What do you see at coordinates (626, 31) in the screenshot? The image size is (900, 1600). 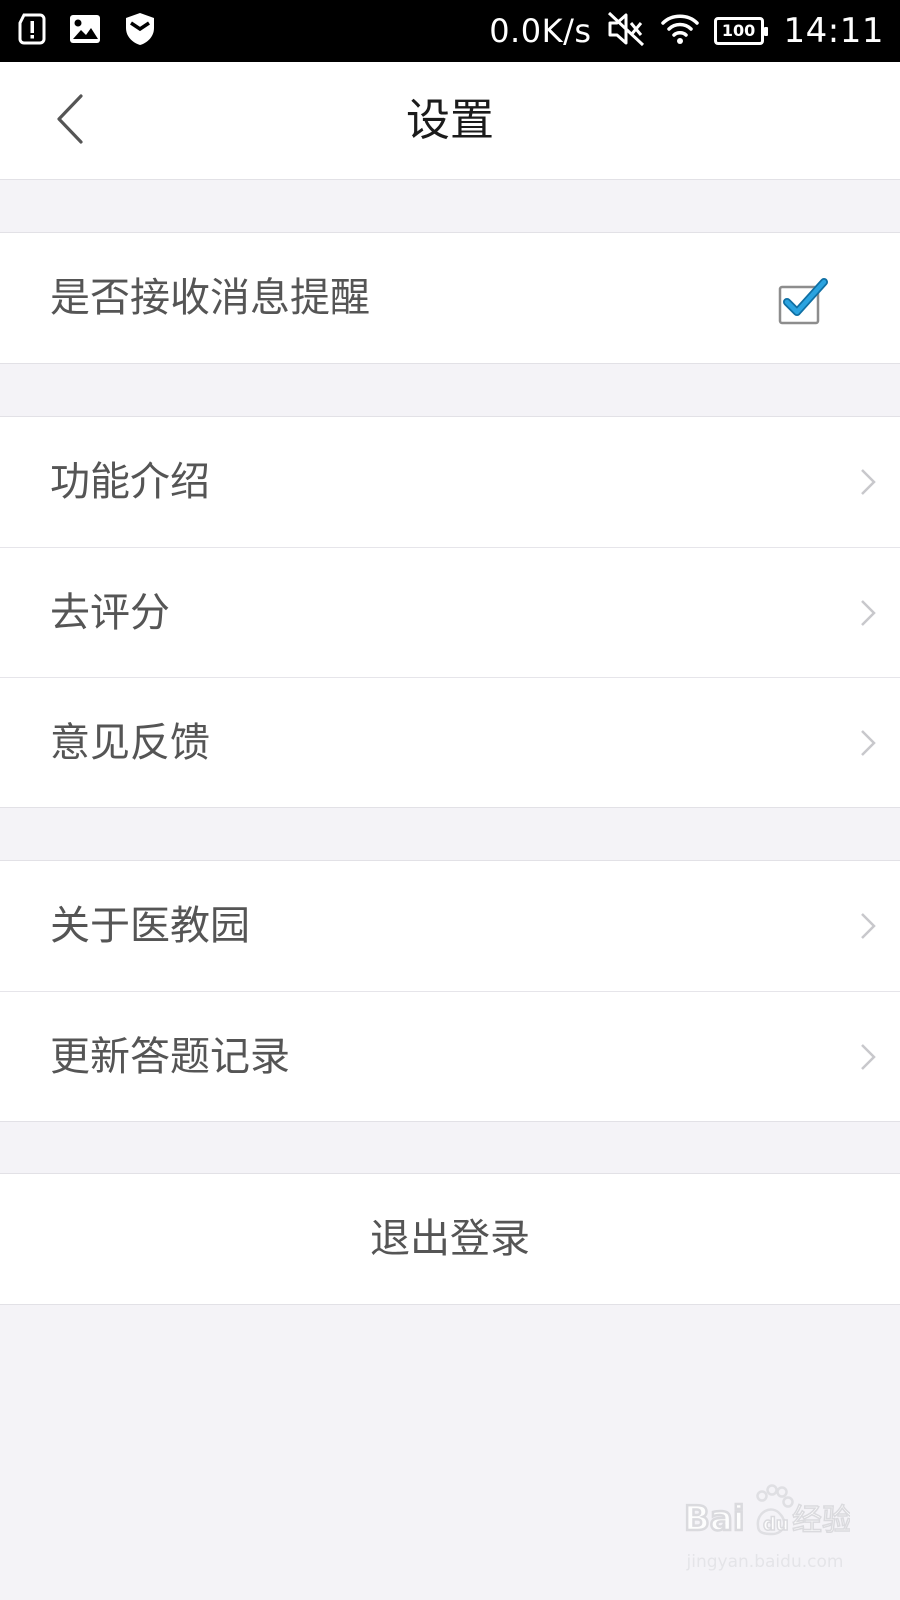 I see `mute-icon` at bounding box center [626, 31].